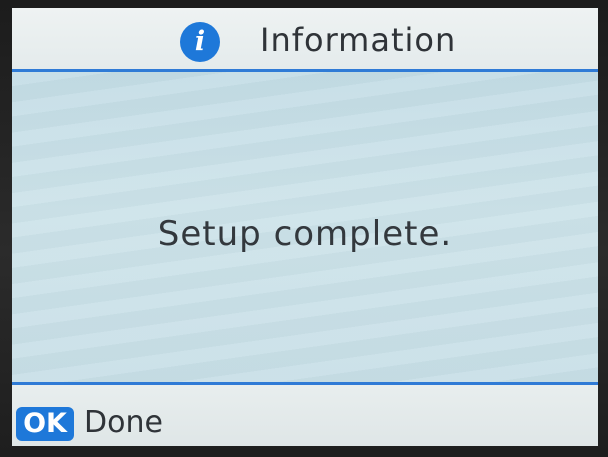 This screenshot has height=457, width=608. I want to click on done-action-label: Done, so click(123, 423).